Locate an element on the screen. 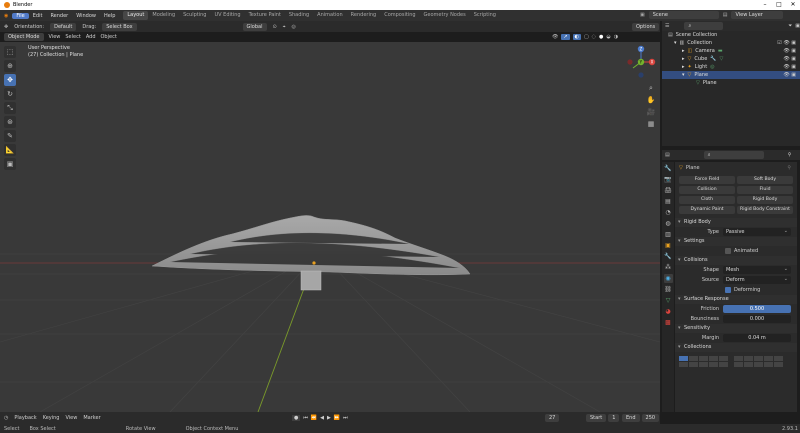 Image resolution: width=800 pixels, height=433 pixels. expand-arrow-icon: ▸ is located at coordinates (683, 59).